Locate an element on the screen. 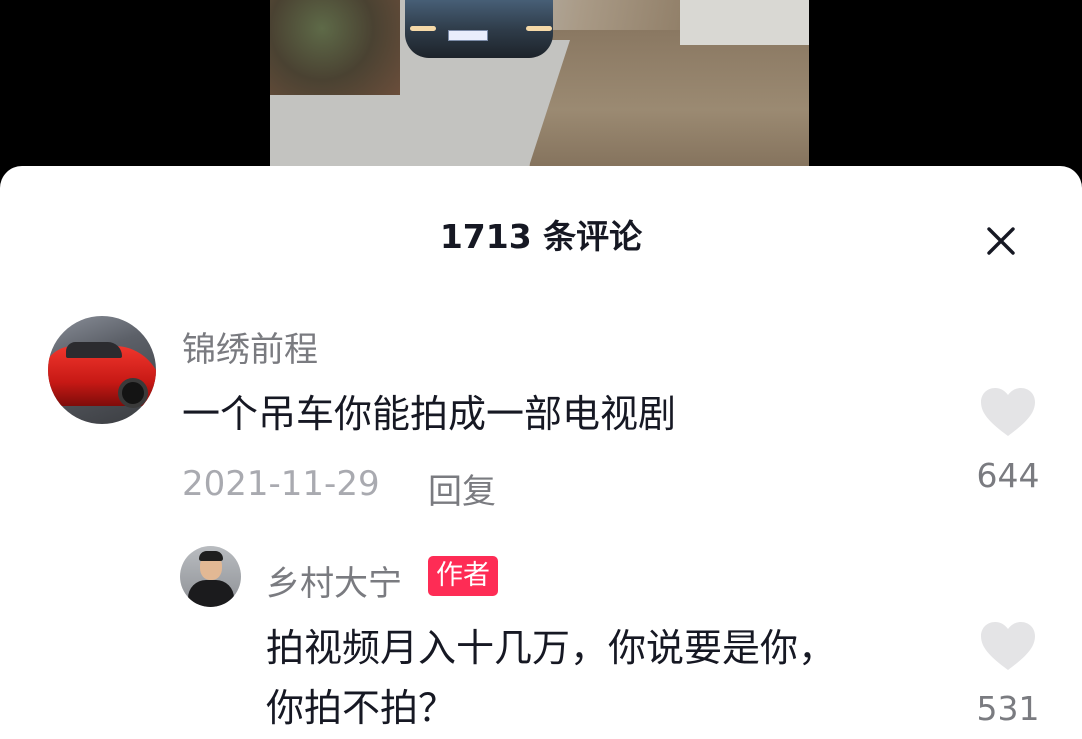 The height and width of the screenshot is (739, 1082). video-foliage is located at coordinates (335, 47).